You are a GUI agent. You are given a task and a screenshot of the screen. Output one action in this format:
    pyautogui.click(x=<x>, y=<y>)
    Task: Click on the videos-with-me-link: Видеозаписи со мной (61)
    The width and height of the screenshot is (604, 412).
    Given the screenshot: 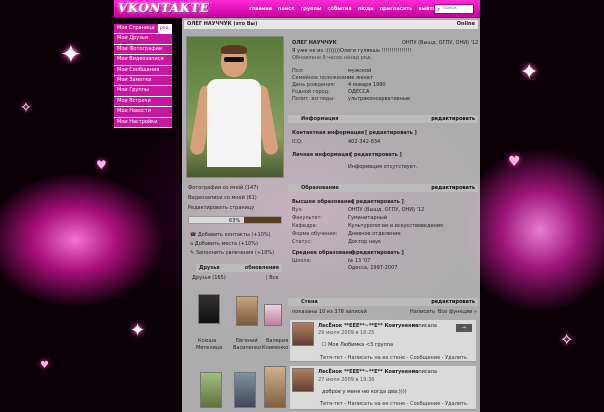 What is the action you would take?
    pyautogui.click(x=222, y=198)
    